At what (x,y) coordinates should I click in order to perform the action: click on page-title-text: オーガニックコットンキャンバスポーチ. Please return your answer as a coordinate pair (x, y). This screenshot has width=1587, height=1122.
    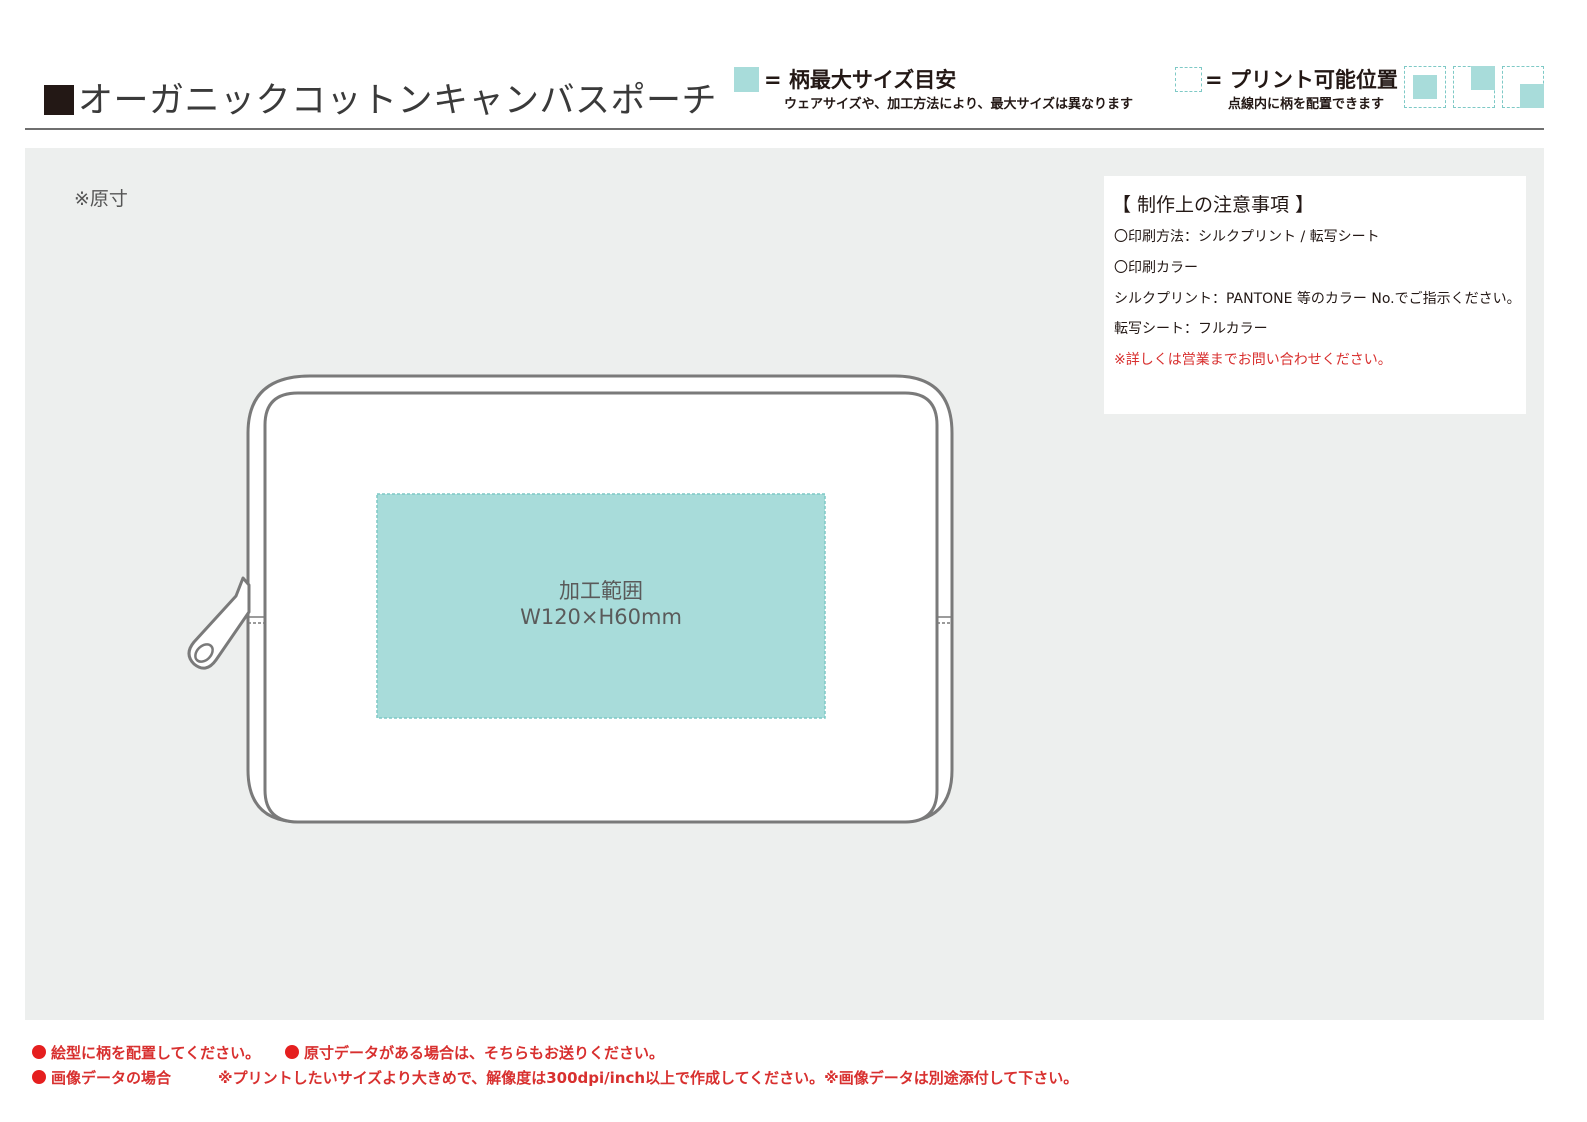
    Looking at the image, I should click on (398, 101).